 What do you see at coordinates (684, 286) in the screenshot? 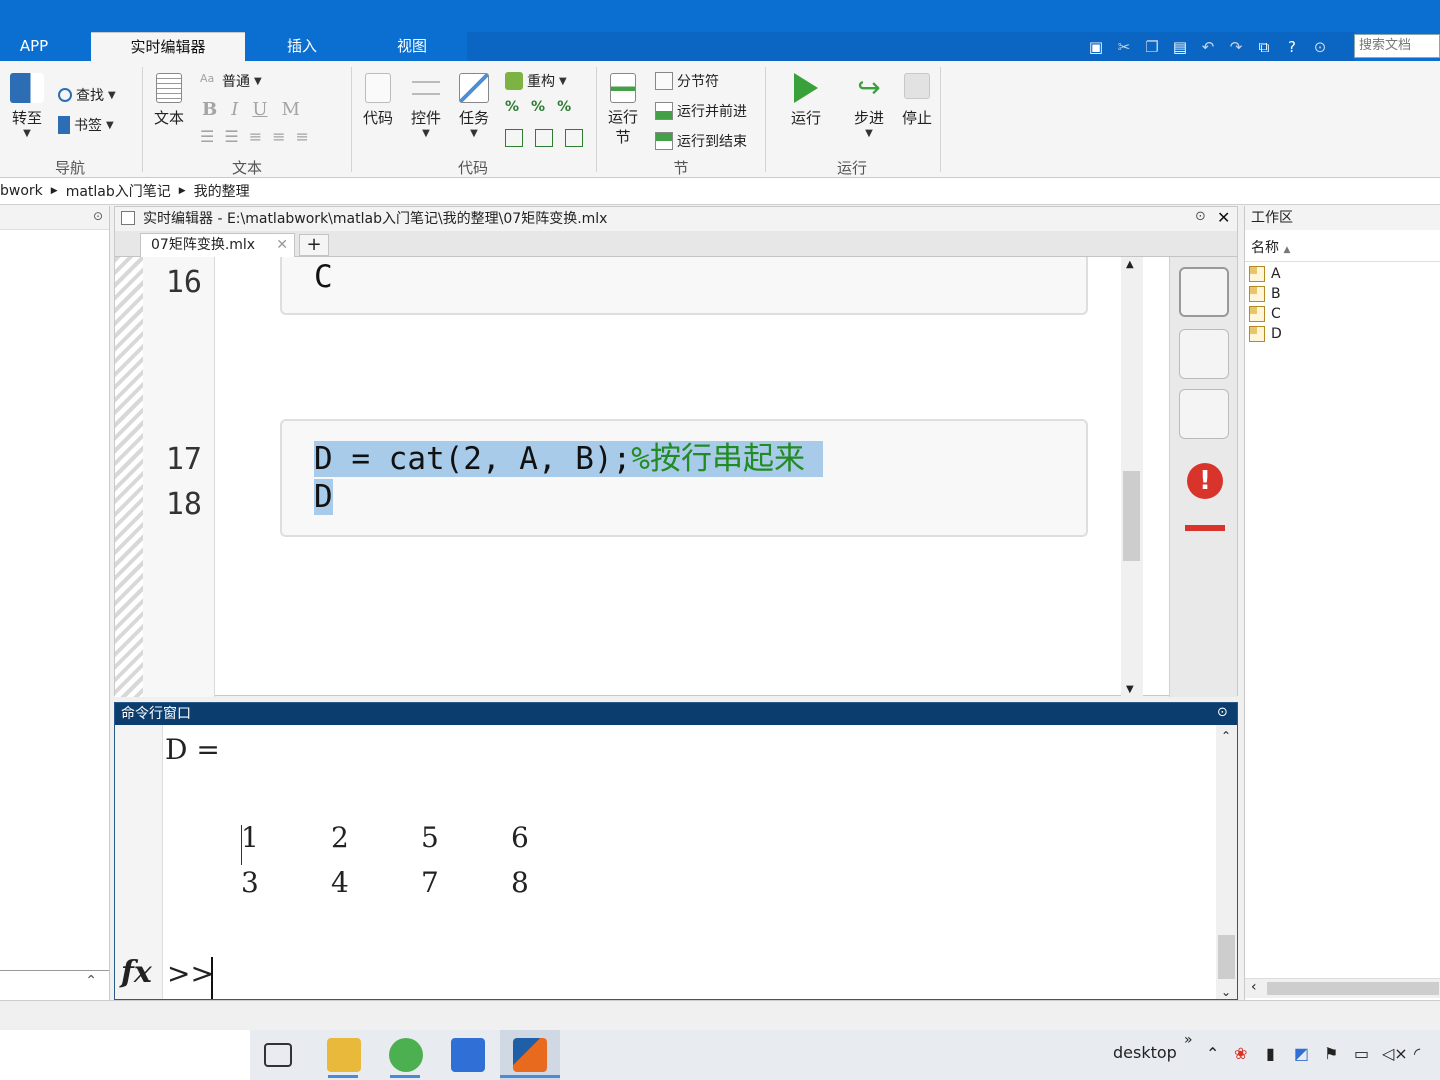
I see `code-block: C` at bounding box center [684, 286].